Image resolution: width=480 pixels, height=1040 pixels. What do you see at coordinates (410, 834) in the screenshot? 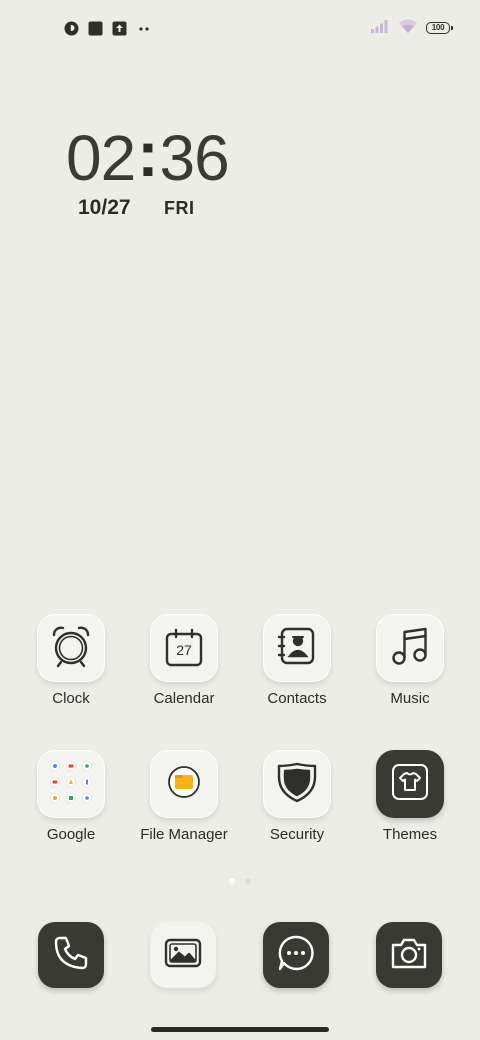
I see `app-label-themes: Themes` at bounding box center [410, 834].